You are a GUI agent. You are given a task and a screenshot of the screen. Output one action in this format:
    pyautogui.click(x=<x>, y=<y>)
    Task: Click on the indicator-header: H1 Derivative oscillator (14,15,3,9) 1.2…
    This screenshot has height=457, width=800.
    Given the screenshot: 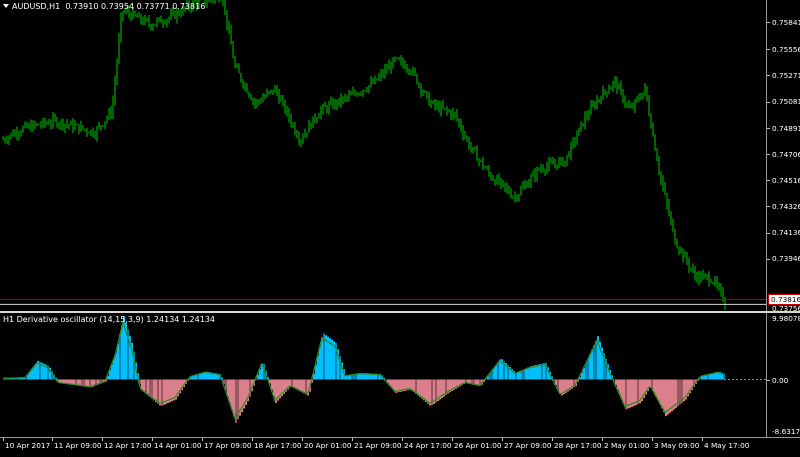 What is the action you would take?
    pyautogui.click(x=109, y=320)
    